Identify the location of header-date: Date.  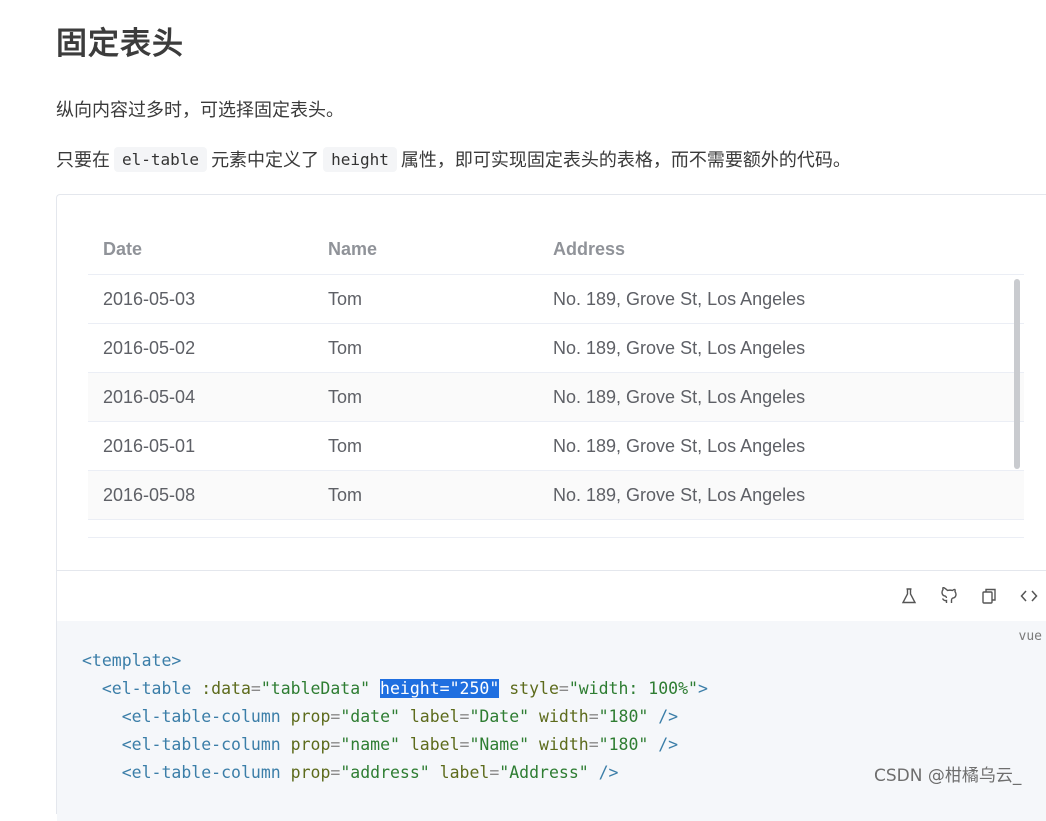
(123, 249).